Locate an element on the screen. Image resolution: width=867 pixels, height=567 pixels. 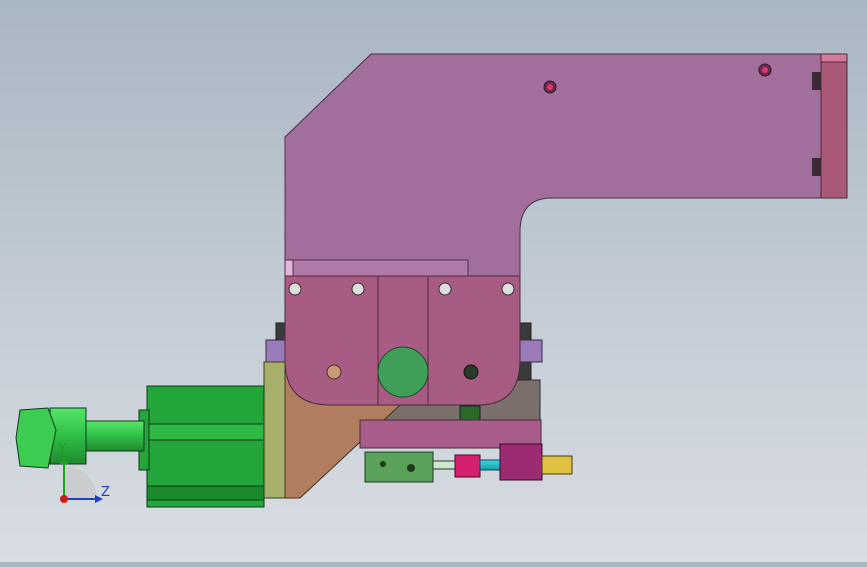
actuator-cylinder is located at coordinates (521, 462).